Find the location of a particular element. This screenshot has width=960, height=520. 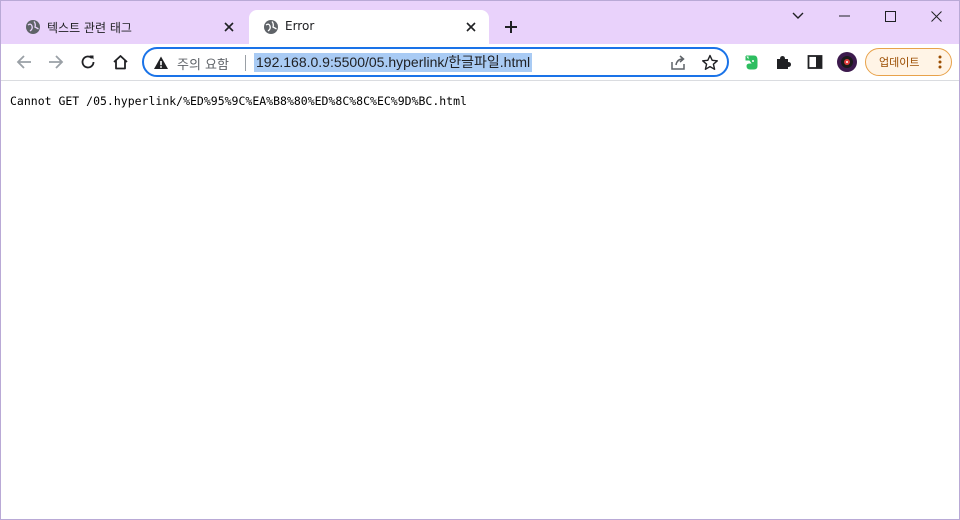

tab-title: Error is located at coordinates (300, 26).